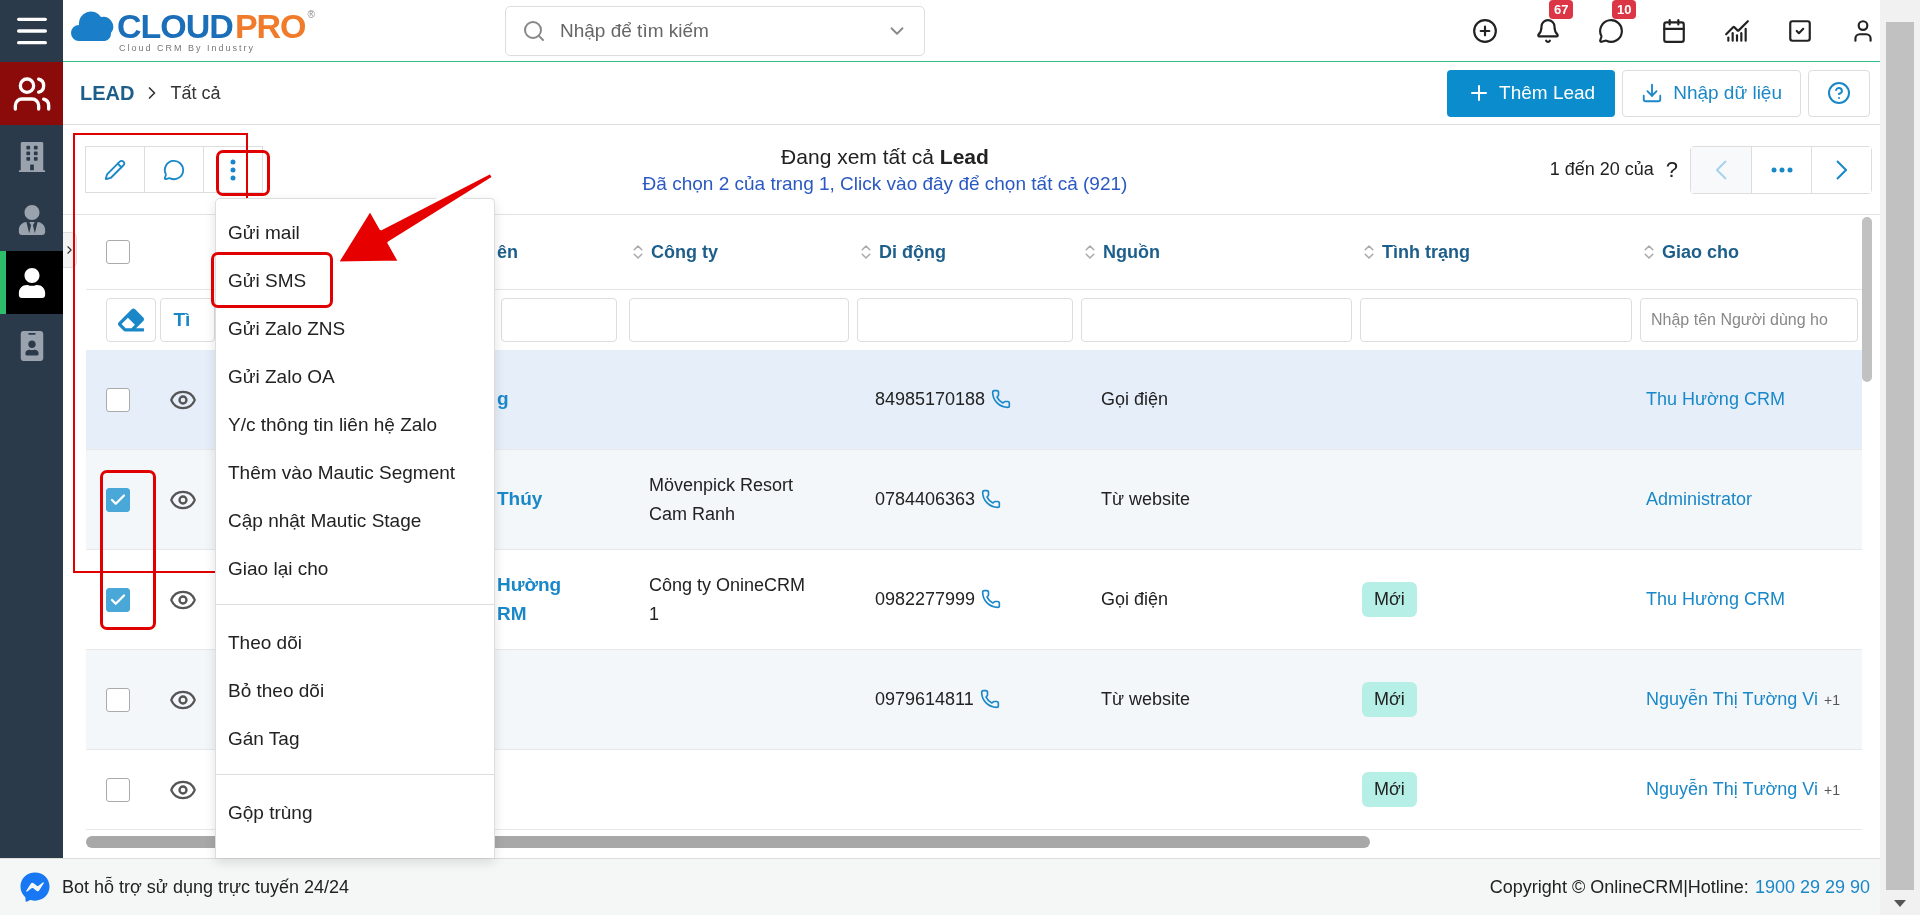 This screenshot has height=915, width=1920. Describe the element at coordinates (325, 521) in the screenshot. I see `menu-item: Cập nhật Mautic Stage` at that location.